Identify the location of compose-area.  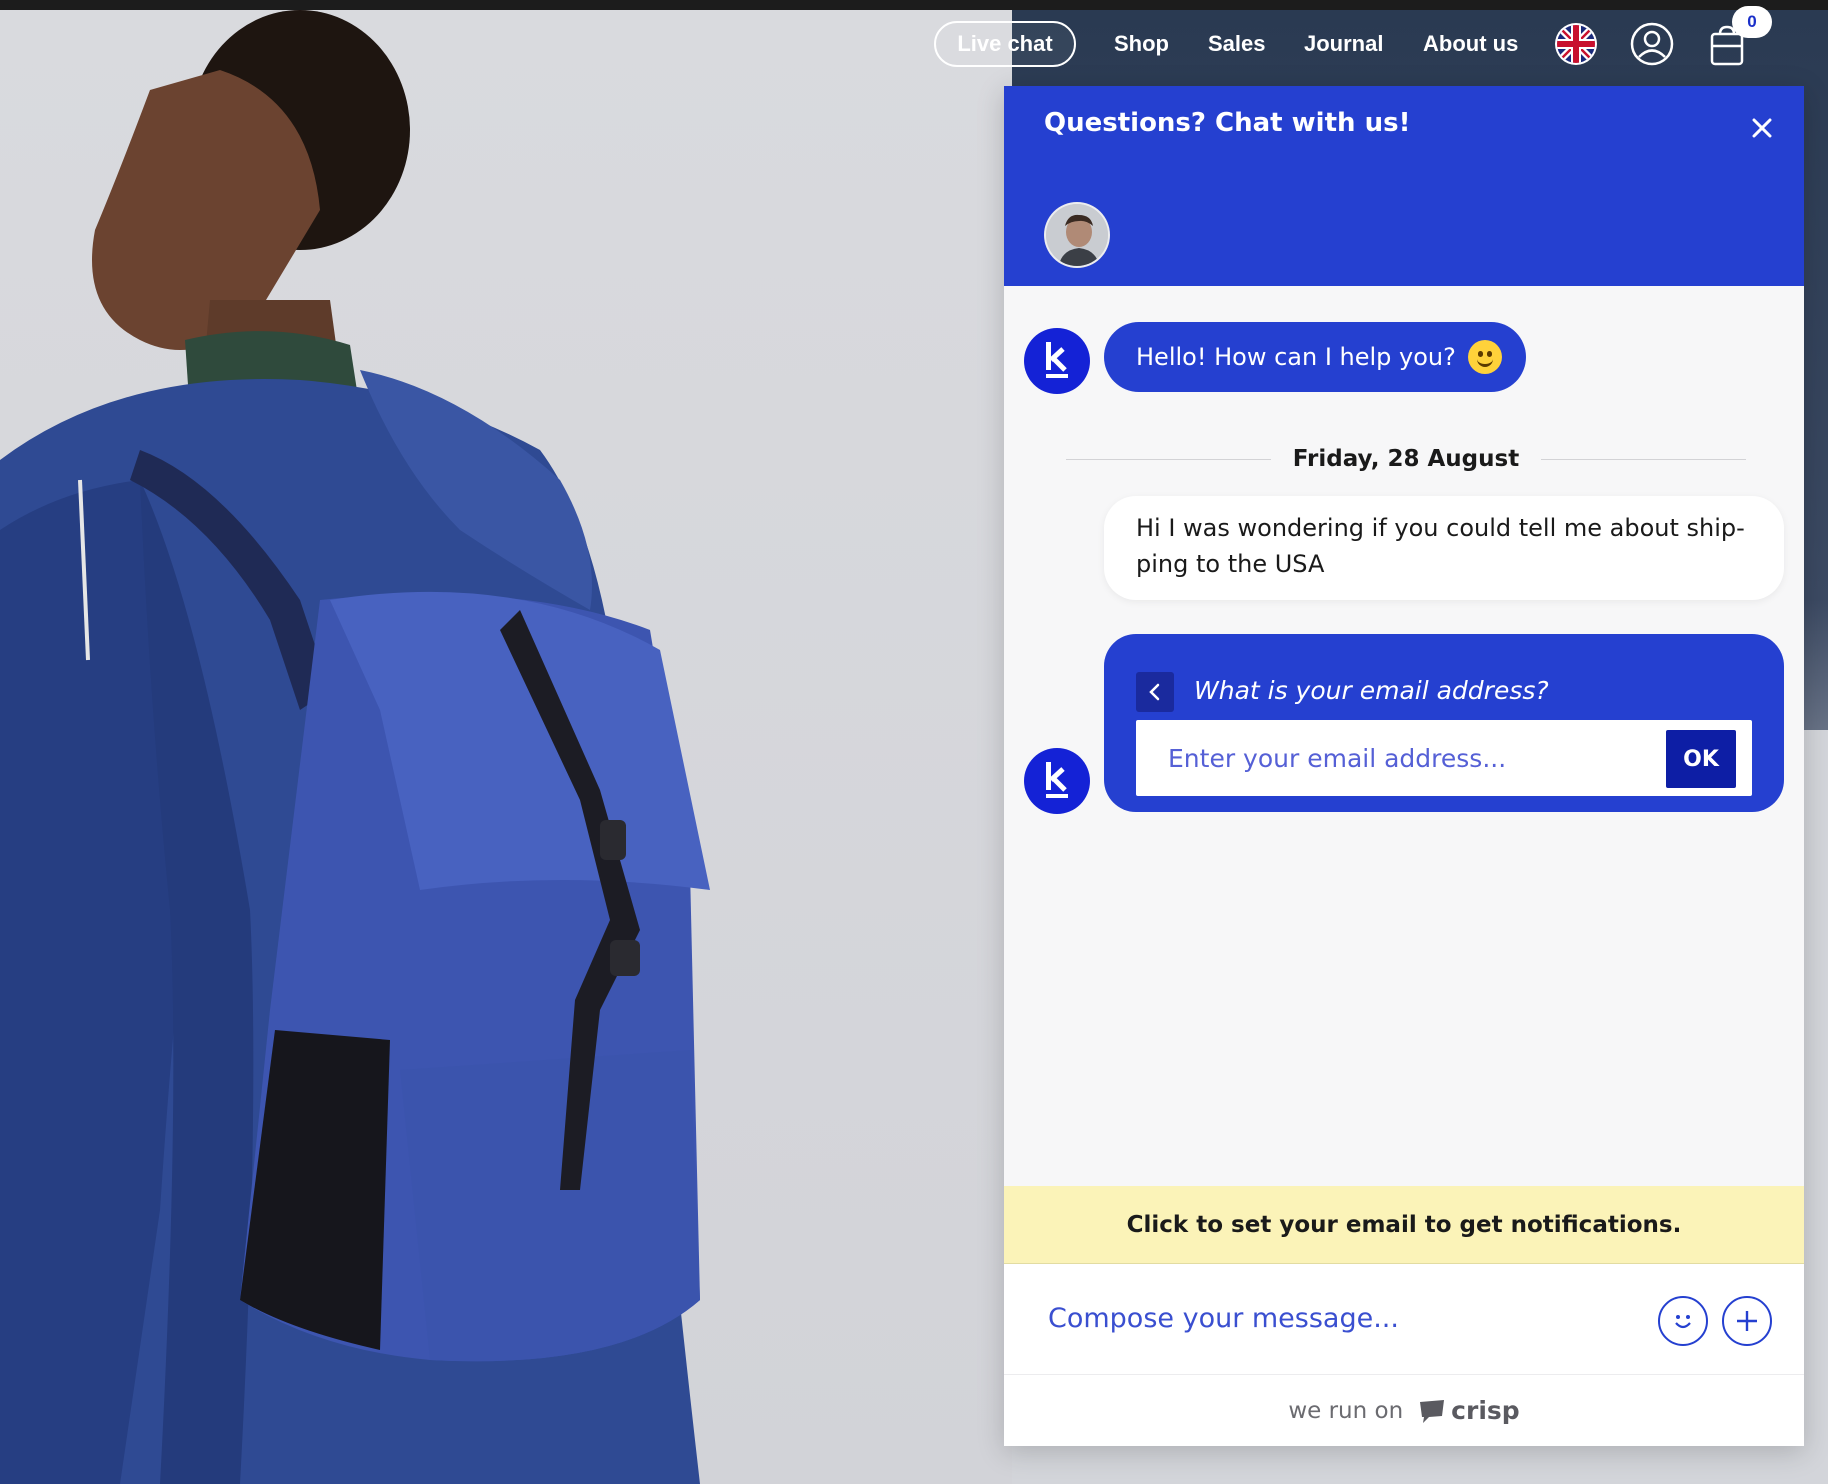
(1404, 1319).